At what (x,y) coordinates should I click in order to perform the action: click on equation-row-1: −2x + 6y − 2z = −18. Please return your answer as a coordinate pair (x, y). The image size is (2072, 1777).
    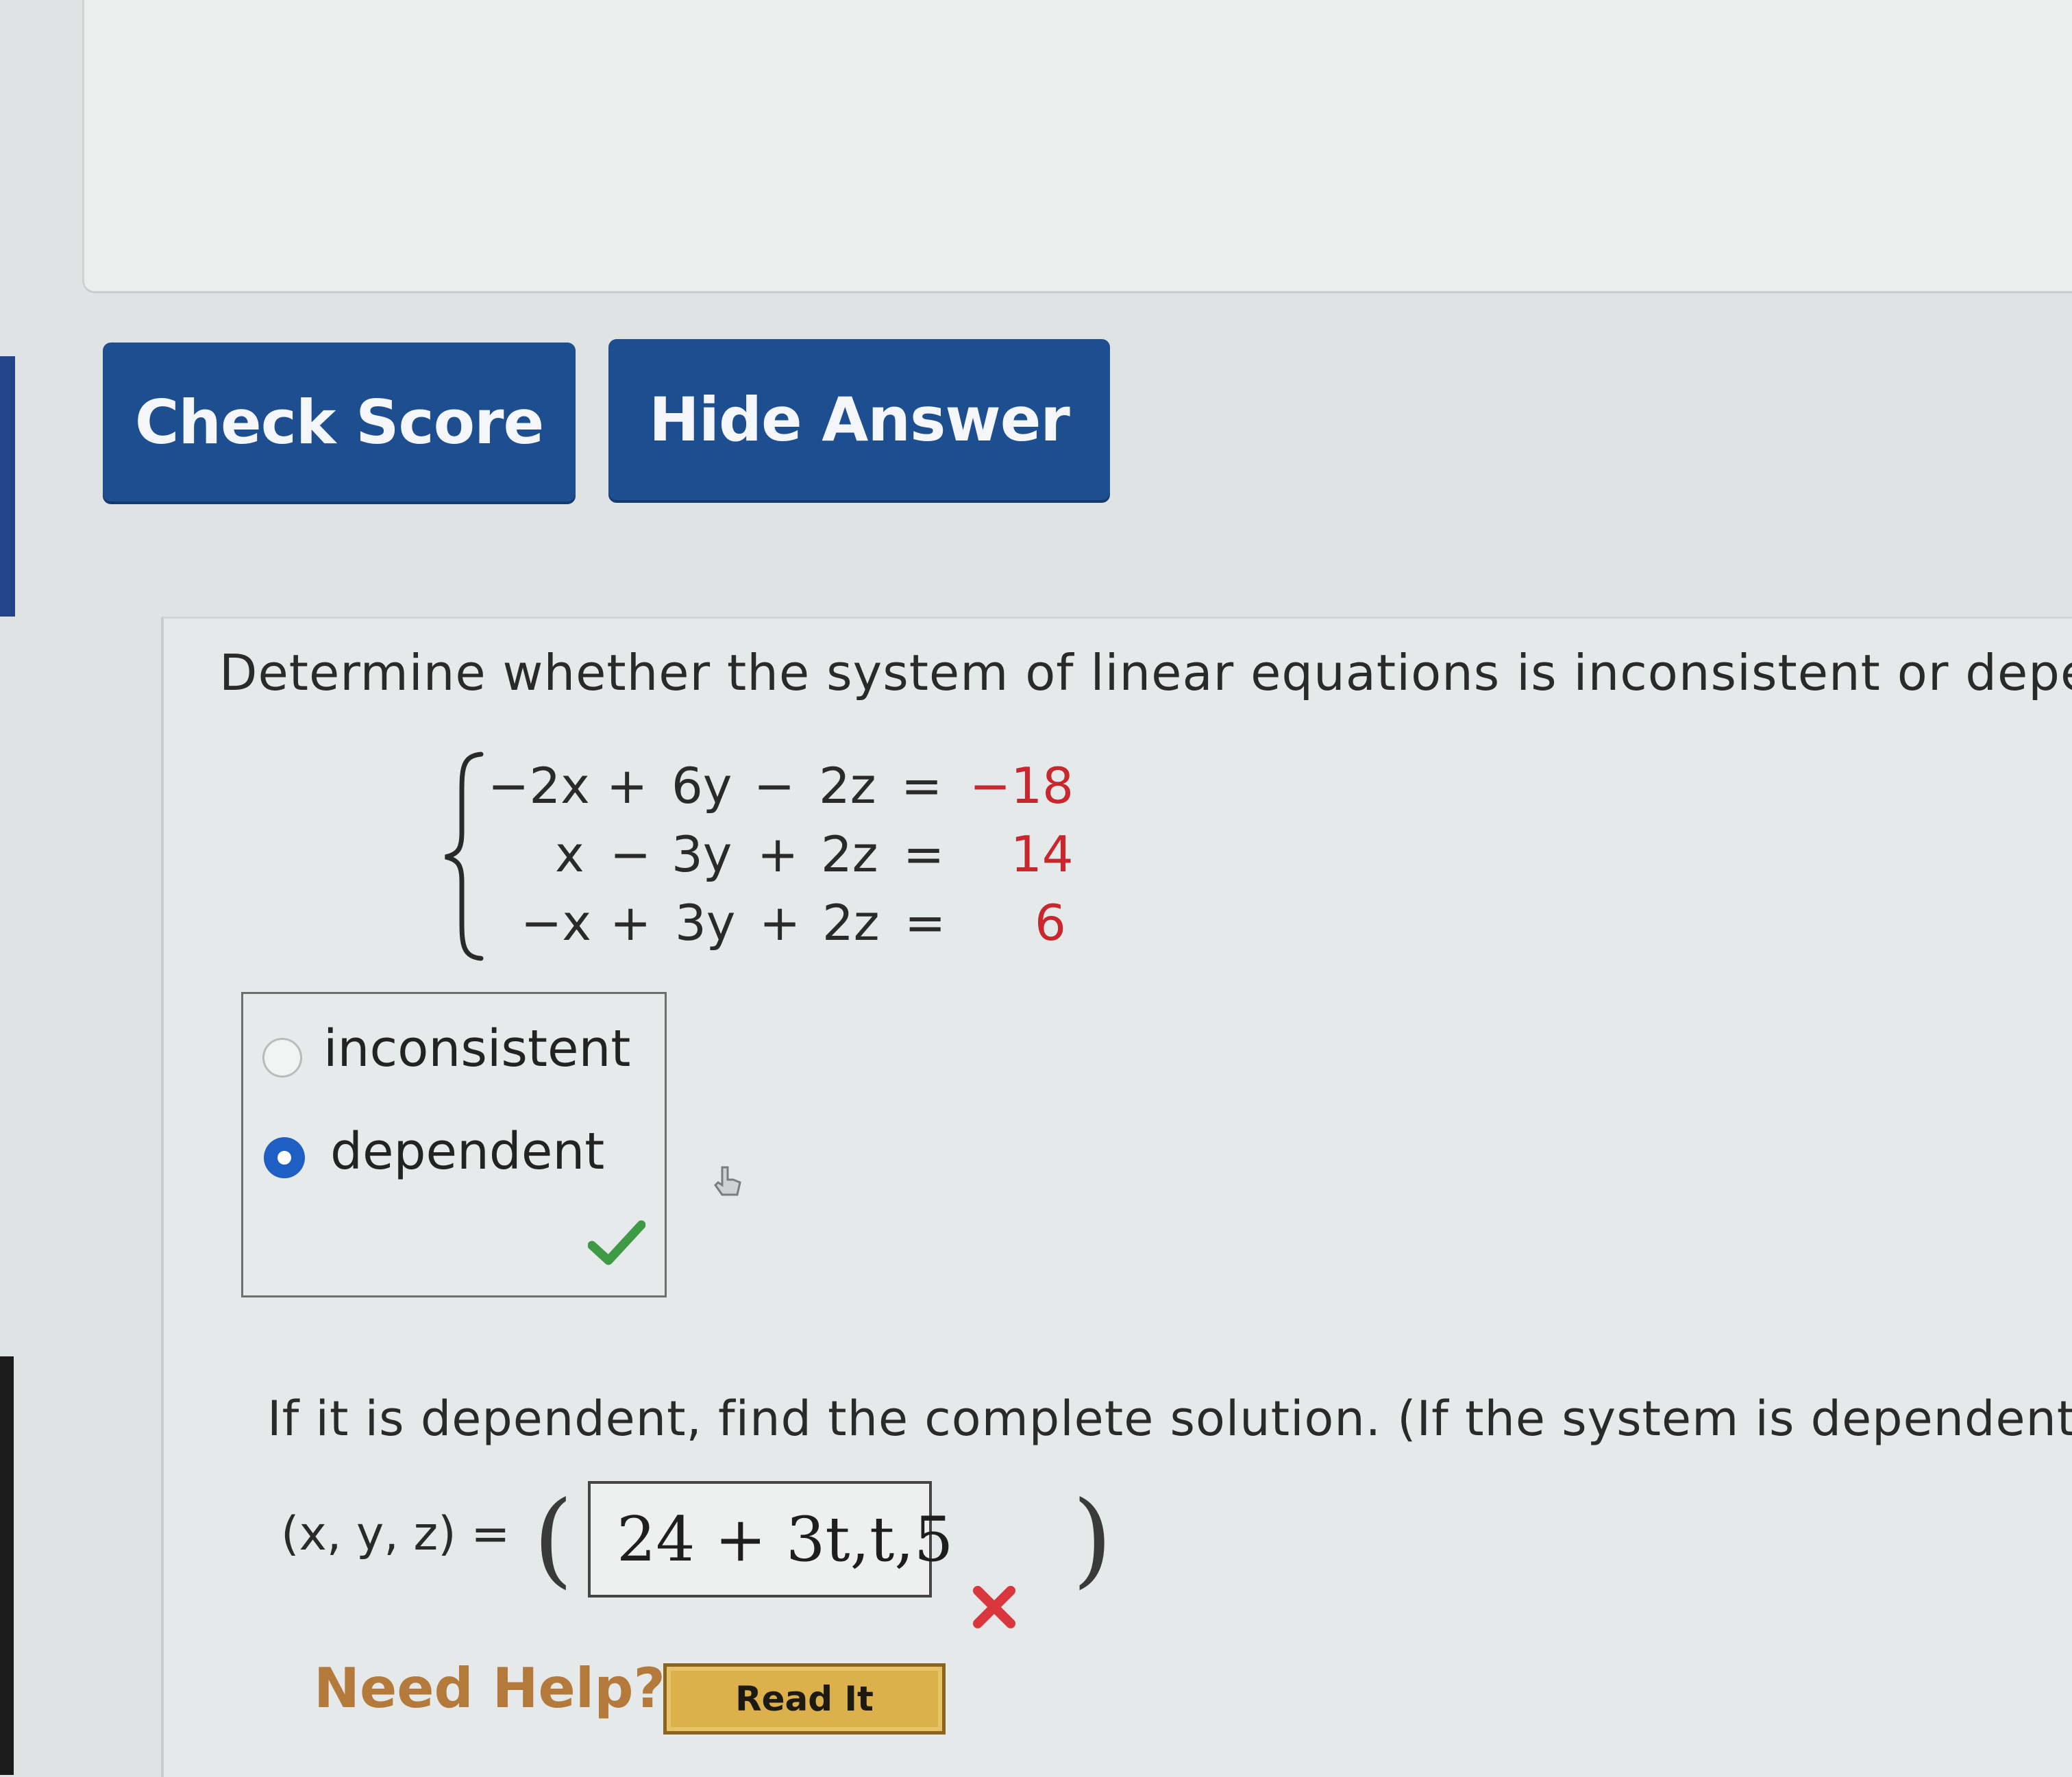
    Looking at the image, I should click on (764, 791).